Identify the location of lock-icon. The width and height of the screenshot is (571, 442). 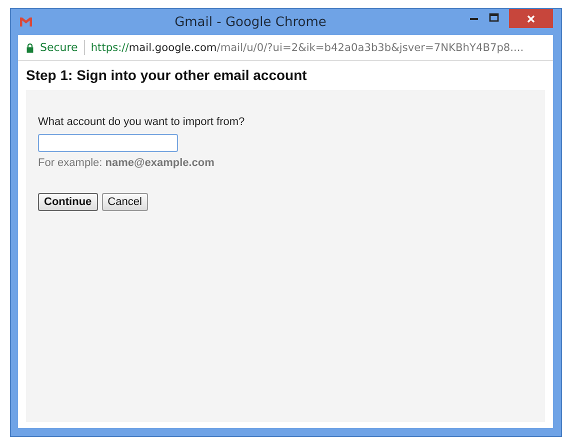
(30, 47).